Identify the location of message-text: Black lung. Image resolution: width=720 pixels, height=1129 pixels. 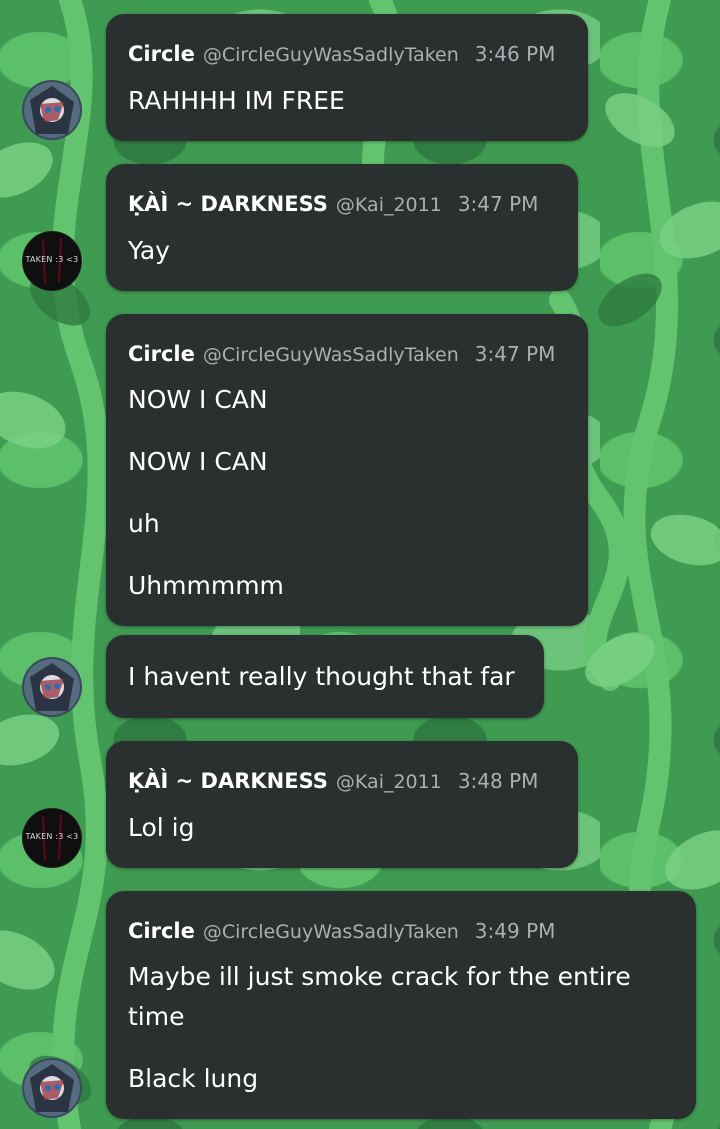
(193, 1078).